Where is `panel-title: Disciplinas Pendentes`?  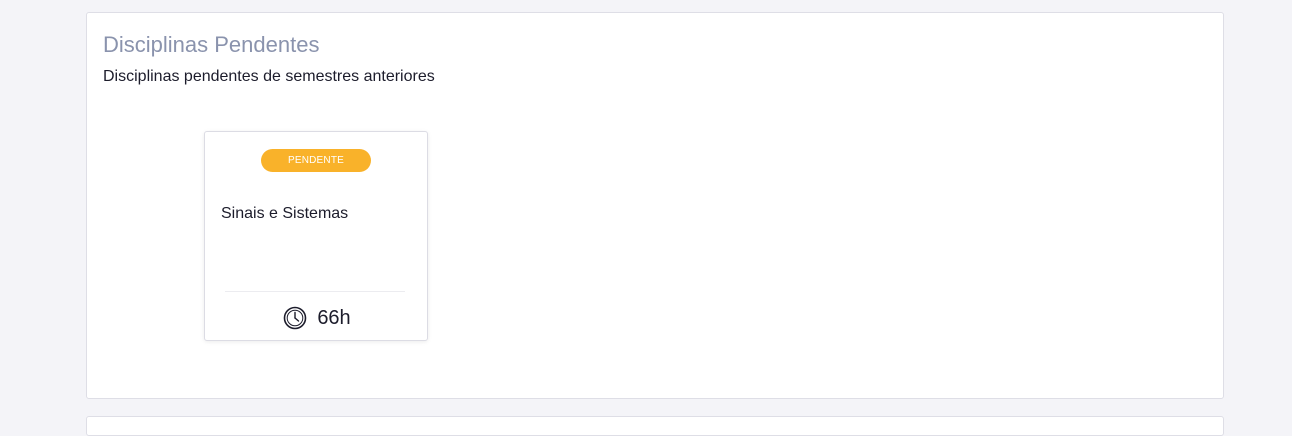 panel-title: Disciplinas Pendentes is located at coordinates (211, 44).